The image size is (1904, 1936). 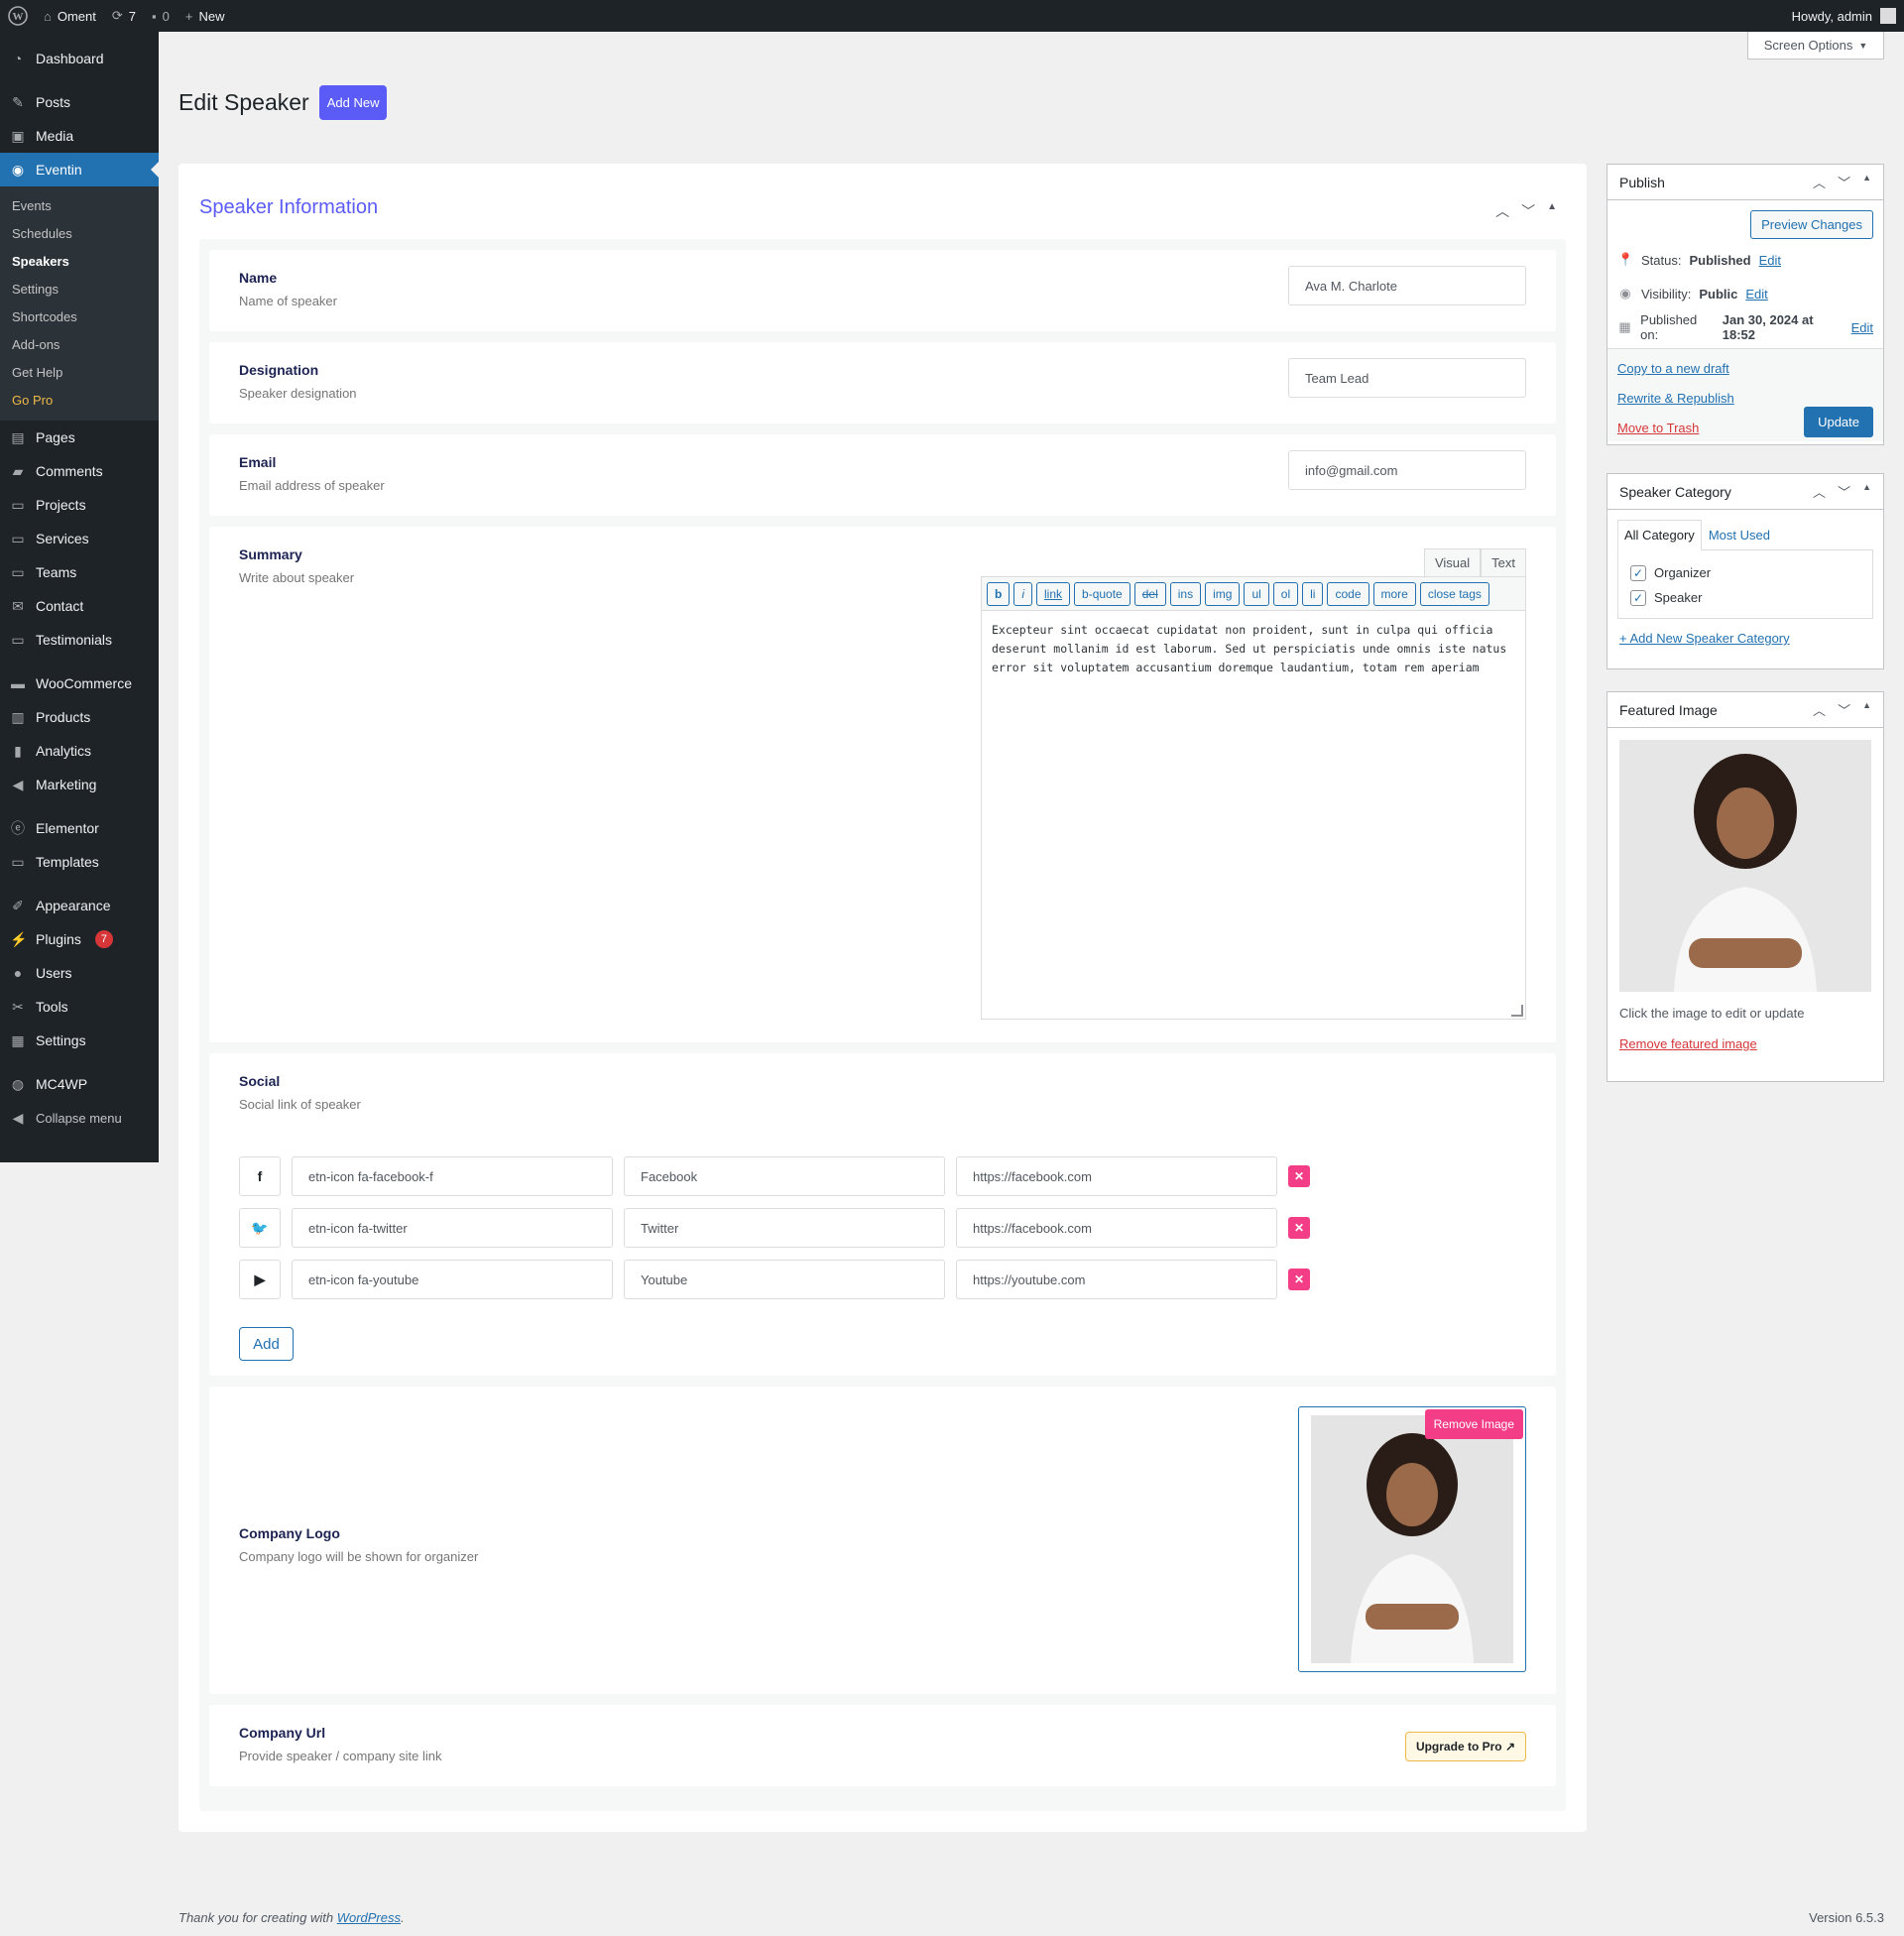 I want to click on name-input: Ava M. Charlote, so click(x=1407, y=285).